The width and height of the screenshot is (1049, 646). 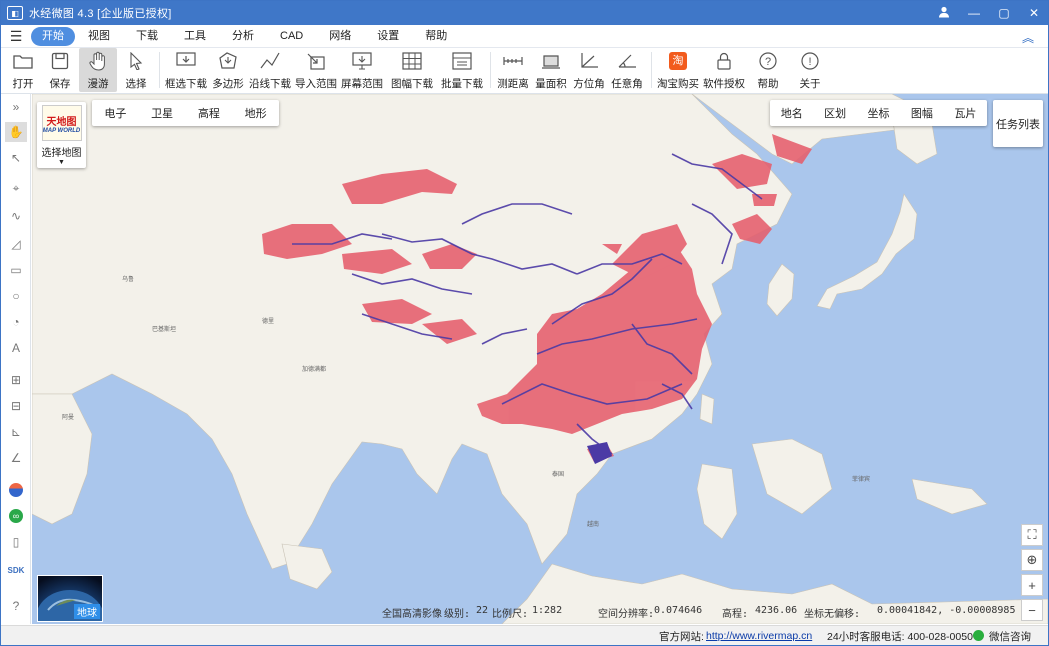 I want to click on layer-coordinates: 坐标, so click(x=878, y=113).